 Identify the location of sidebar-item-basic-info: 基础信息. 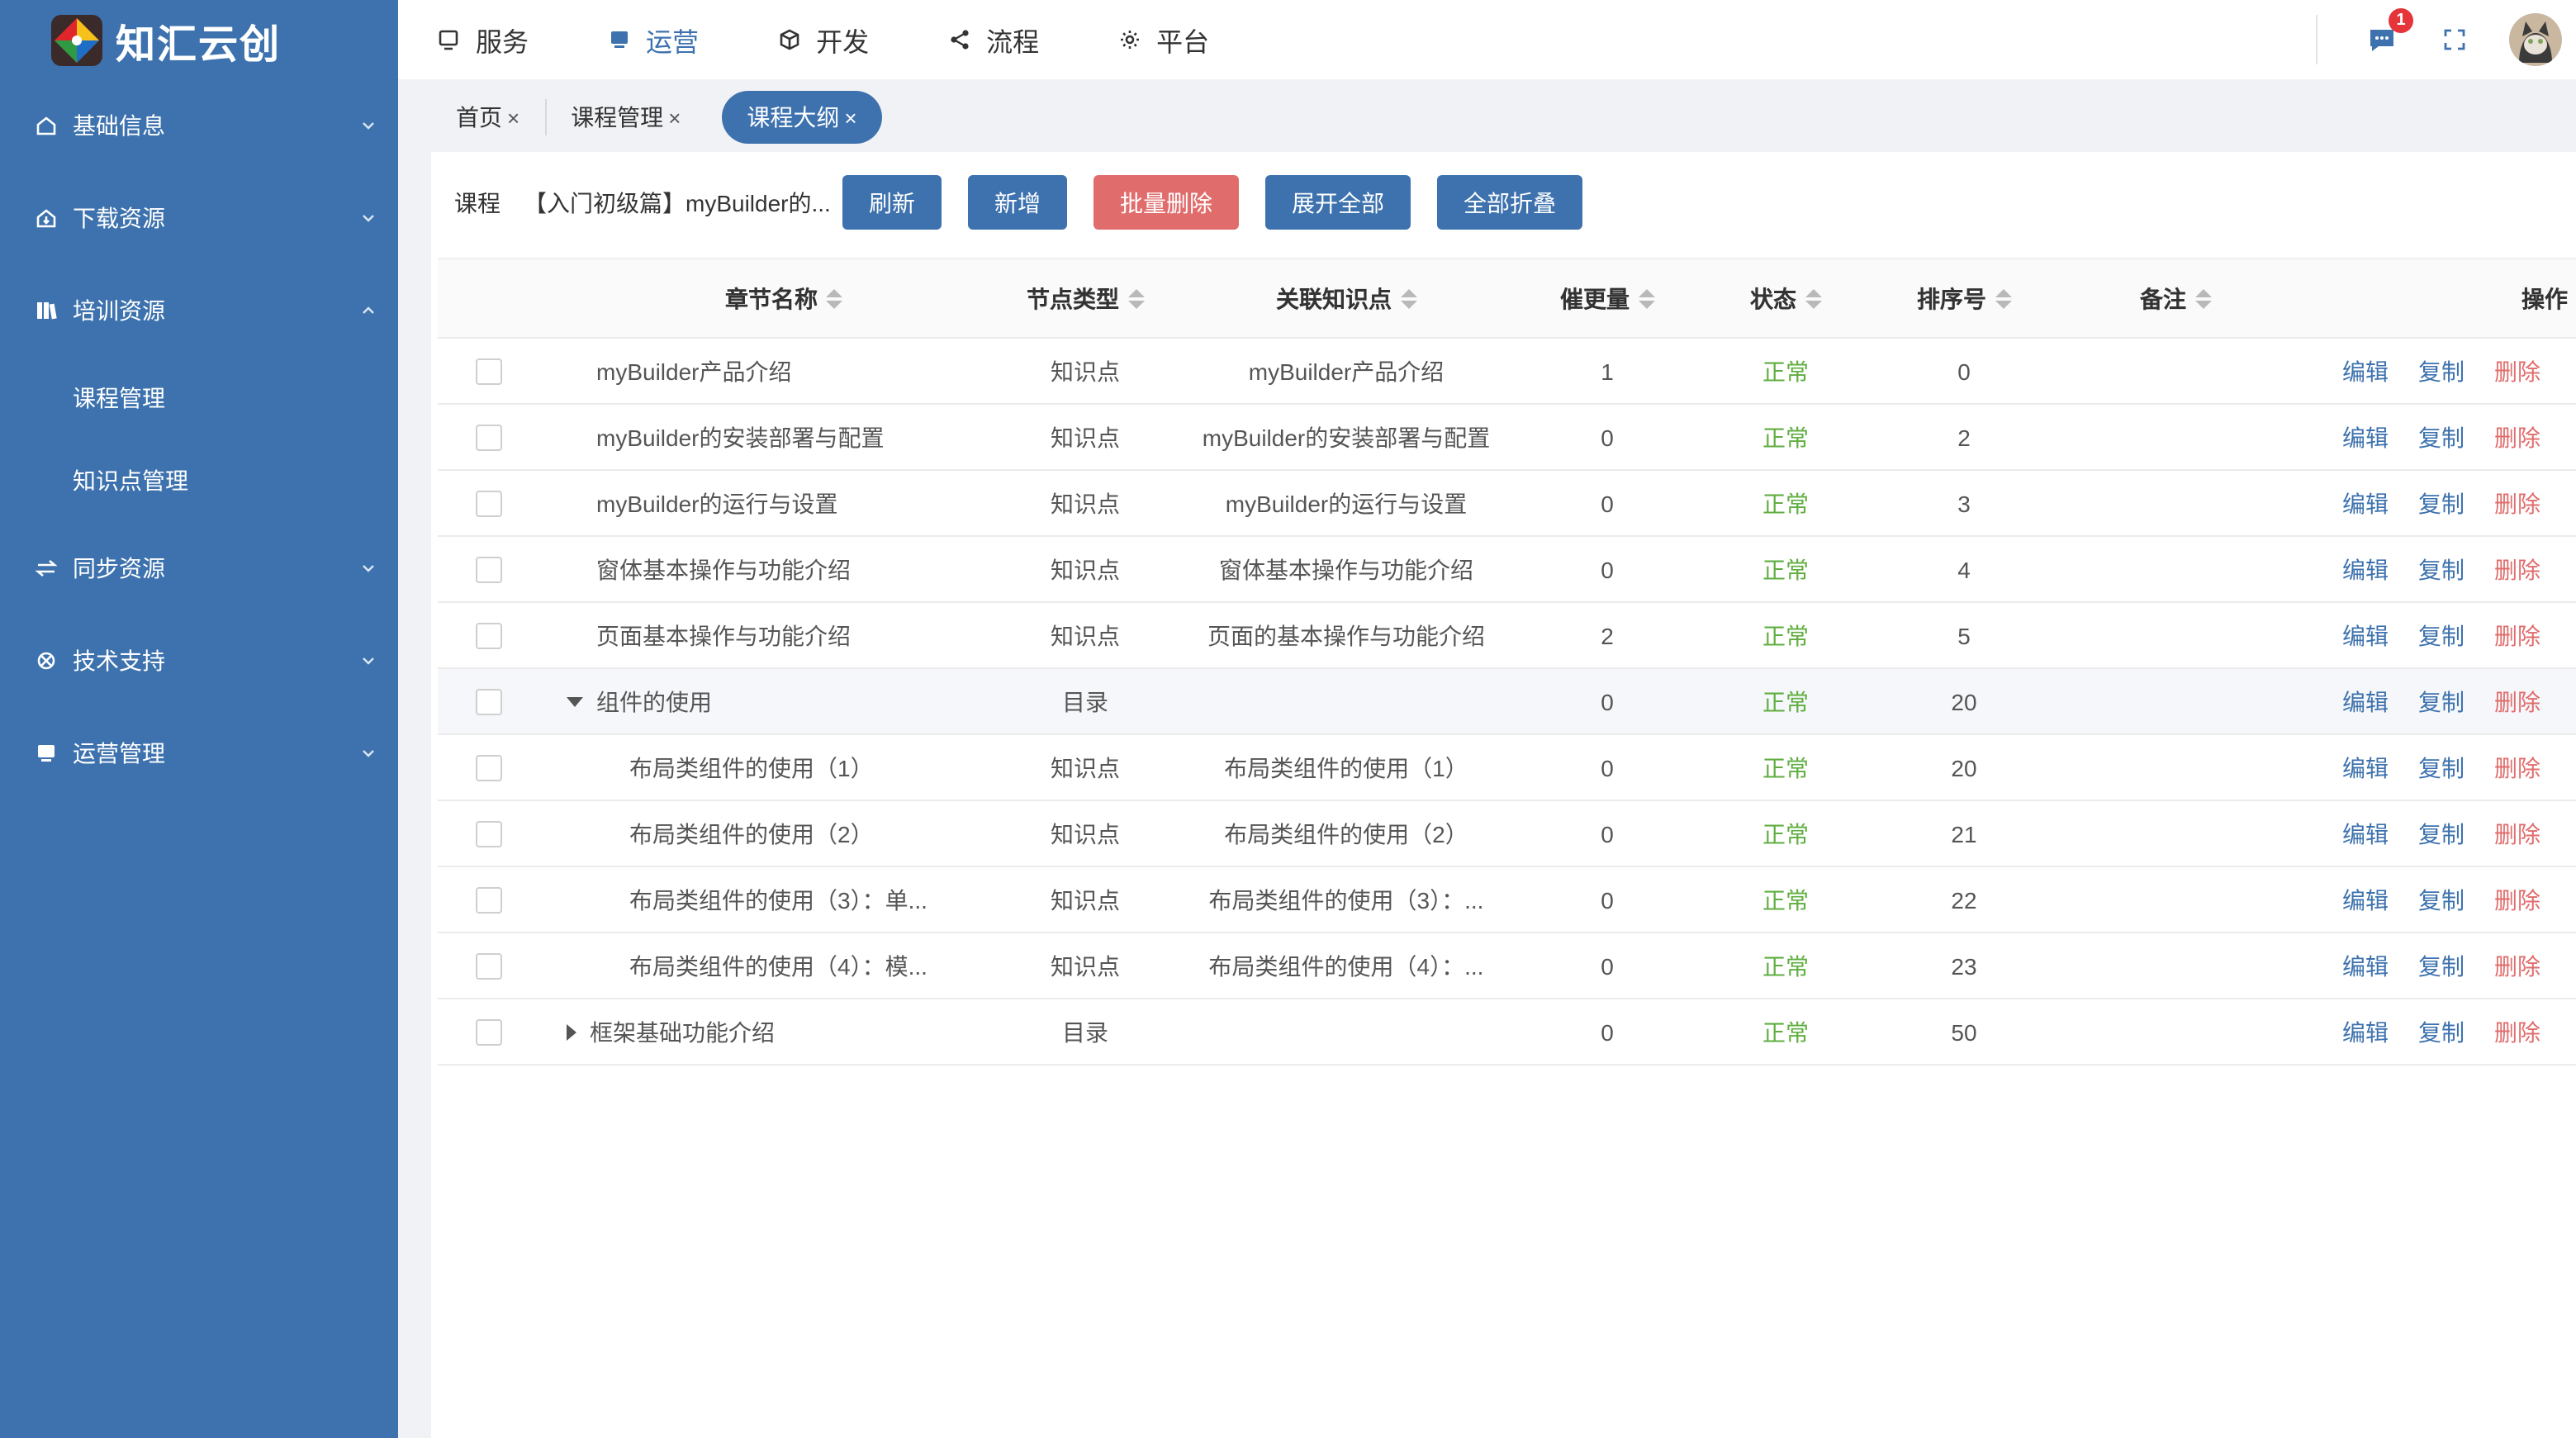
(199, 125).